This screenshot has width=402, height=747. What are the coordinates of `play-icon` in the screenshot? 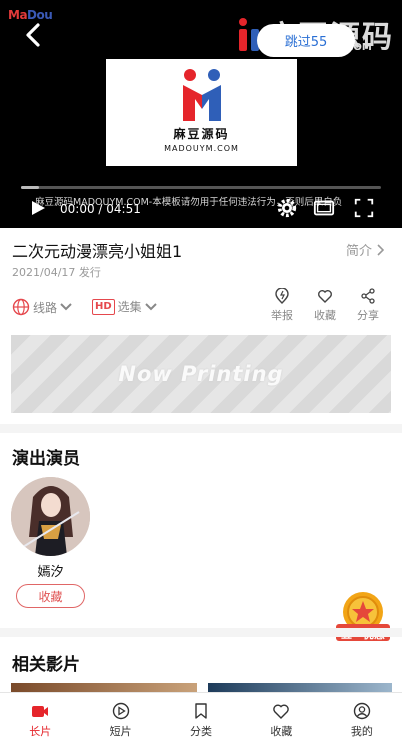 It's located at (38, 208).